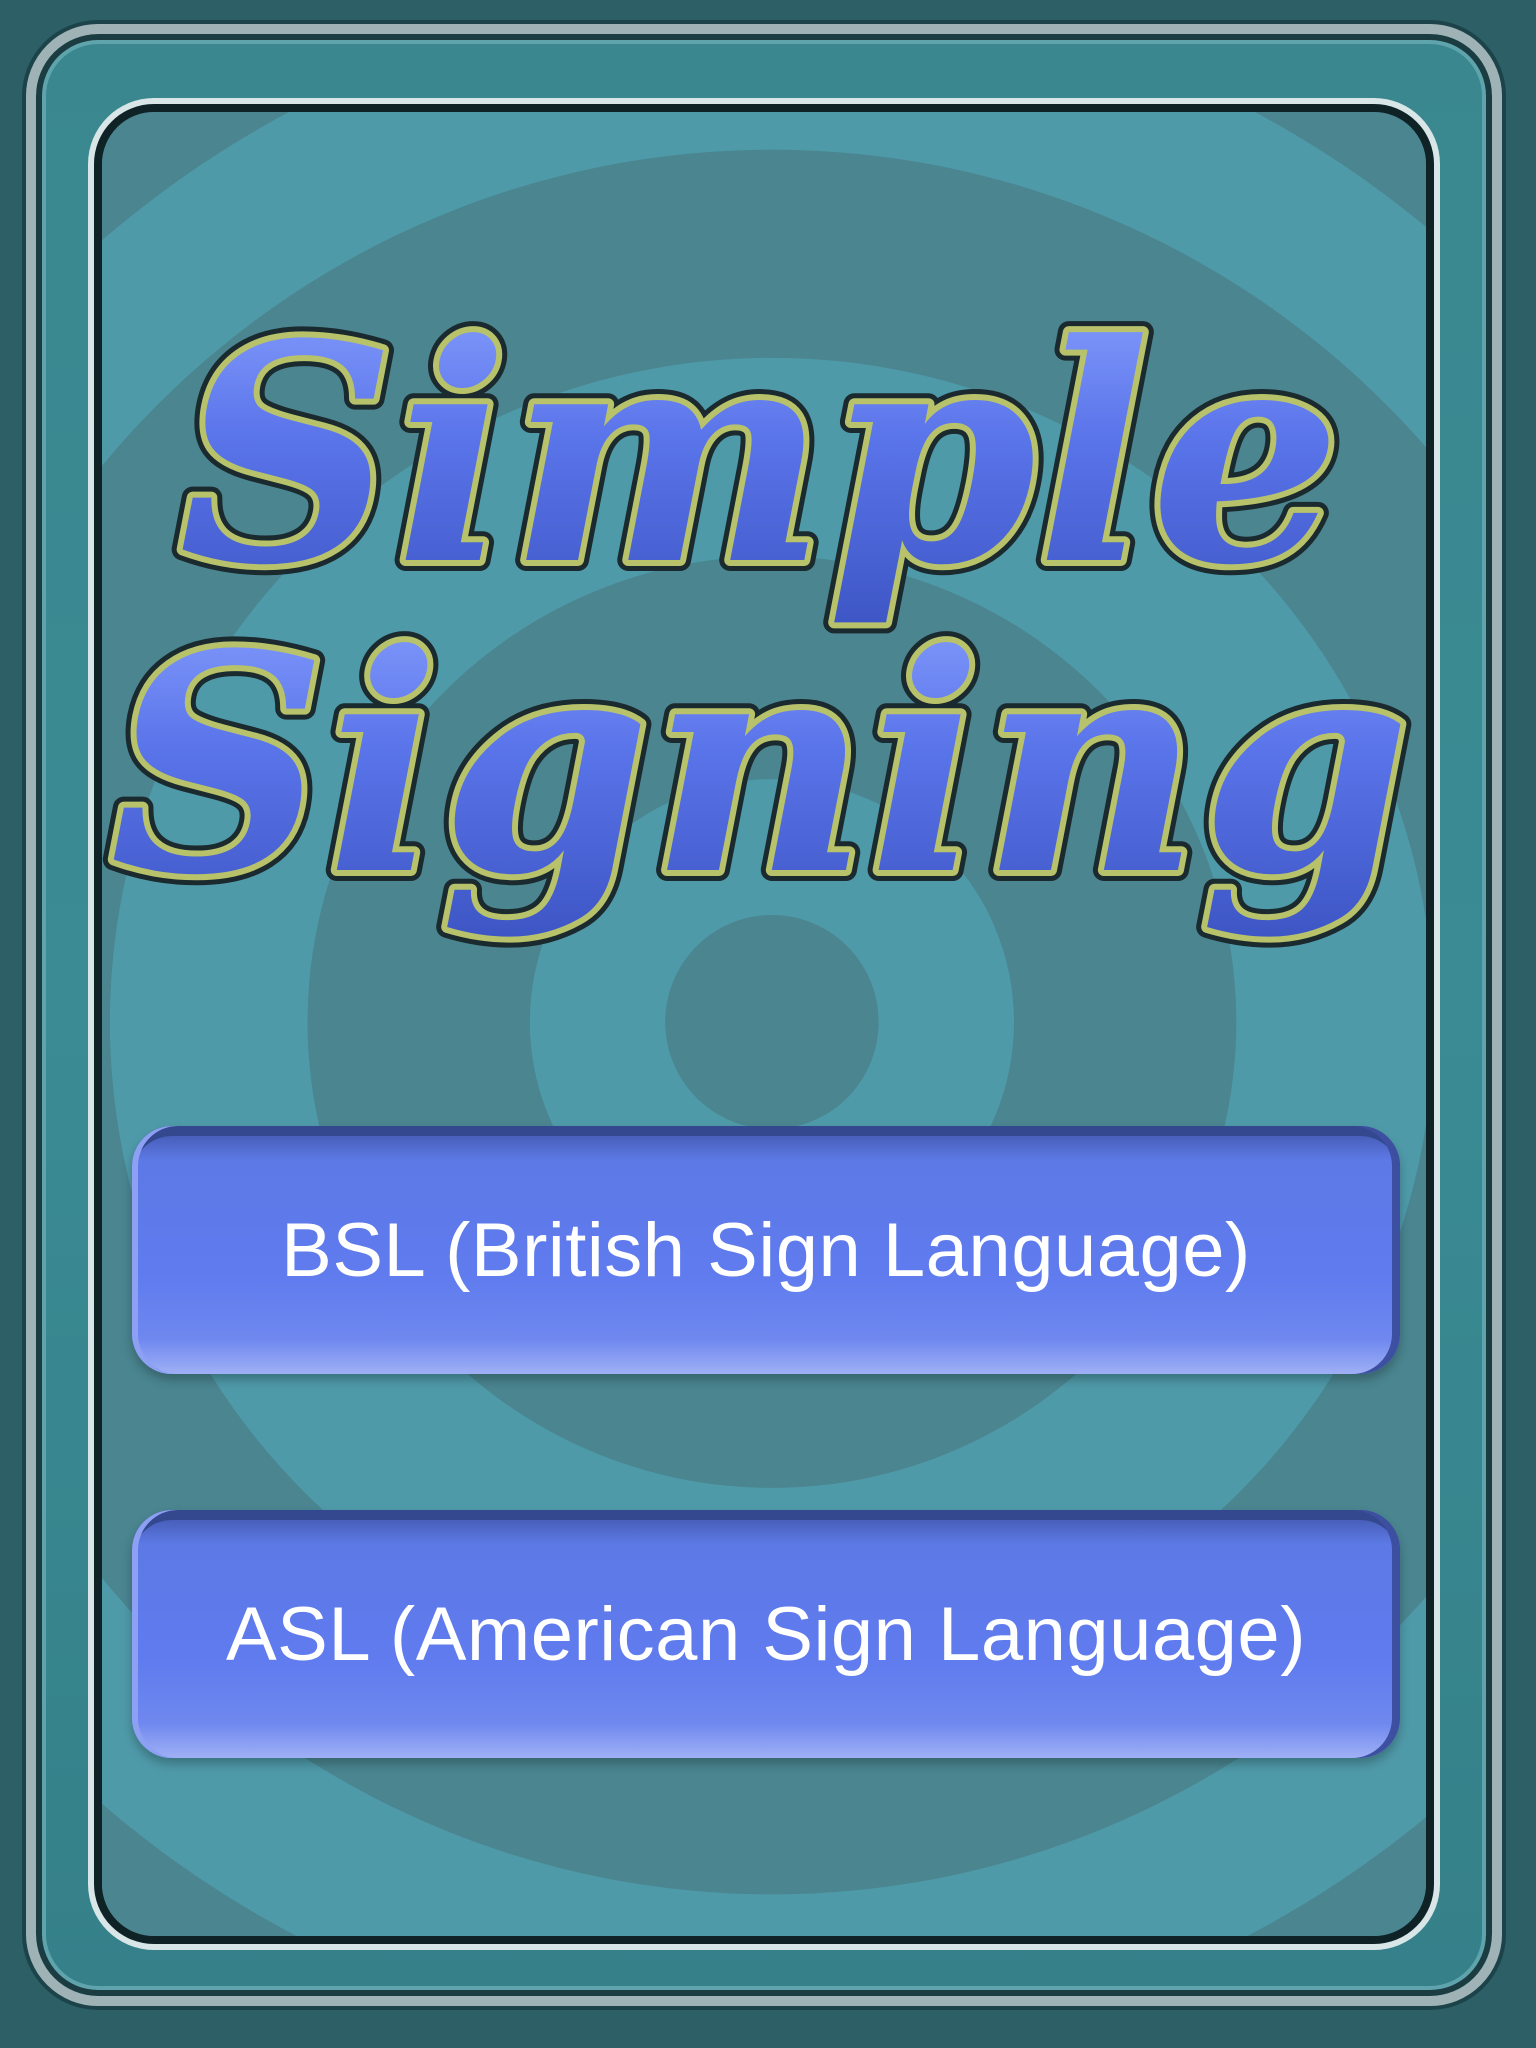 The width and height of the screenshot is (1536, 2048). I want to click on asl-button: ASL (American Sign Language), so click(766, 1634).